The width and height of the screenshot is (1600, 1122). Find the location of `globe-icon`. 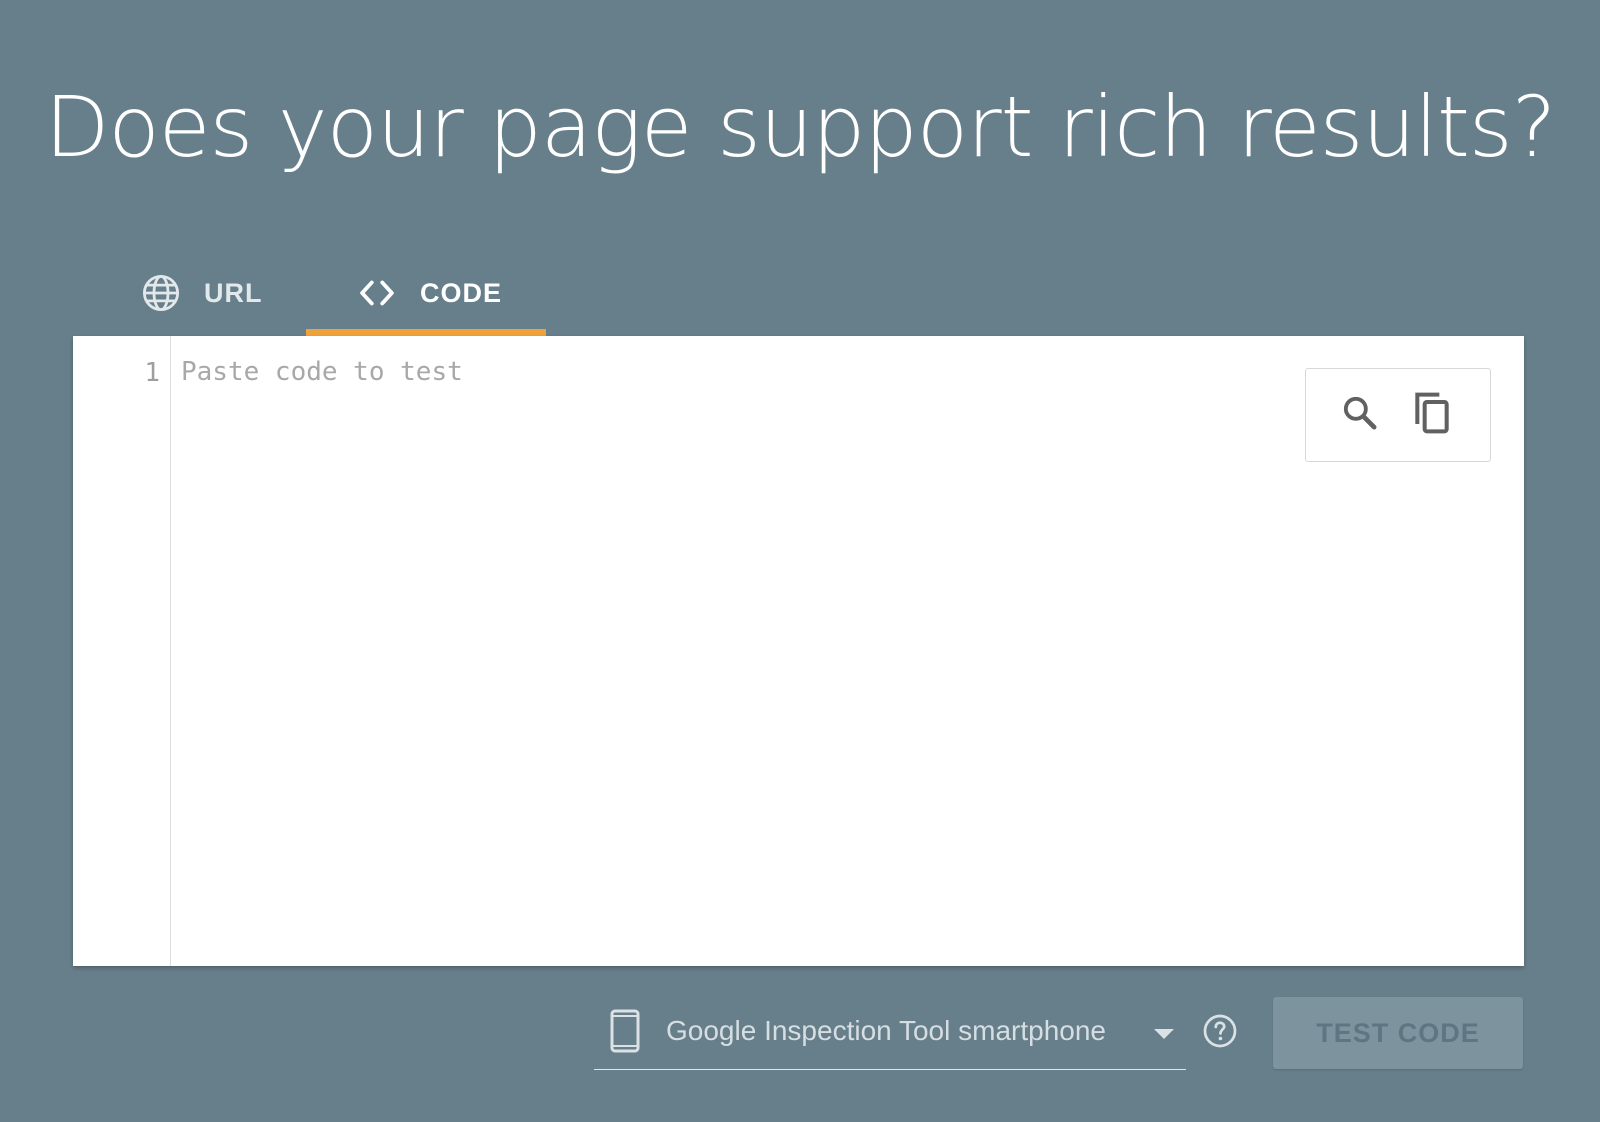

globe-icon is located at coordinates (161, 293).